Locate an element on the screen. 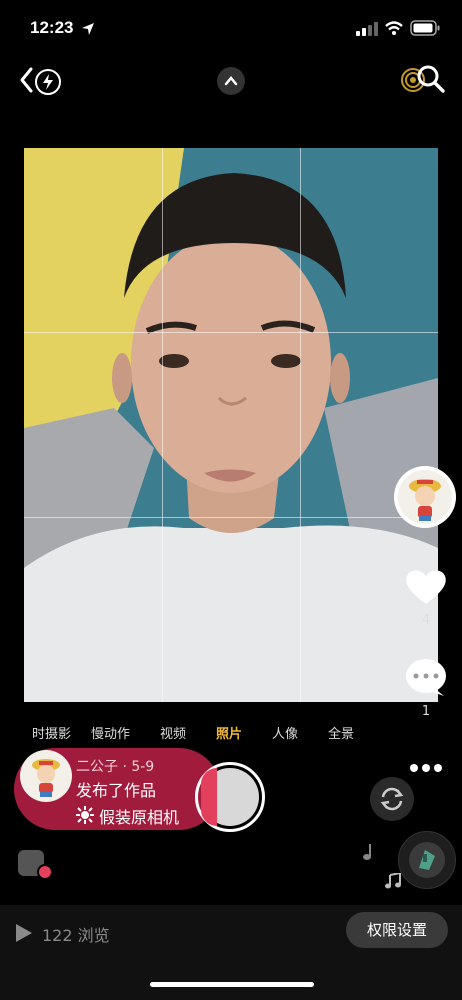 This screenshot has width=462, height=1000. music-disc-icon is located at coordinates (427, 860).